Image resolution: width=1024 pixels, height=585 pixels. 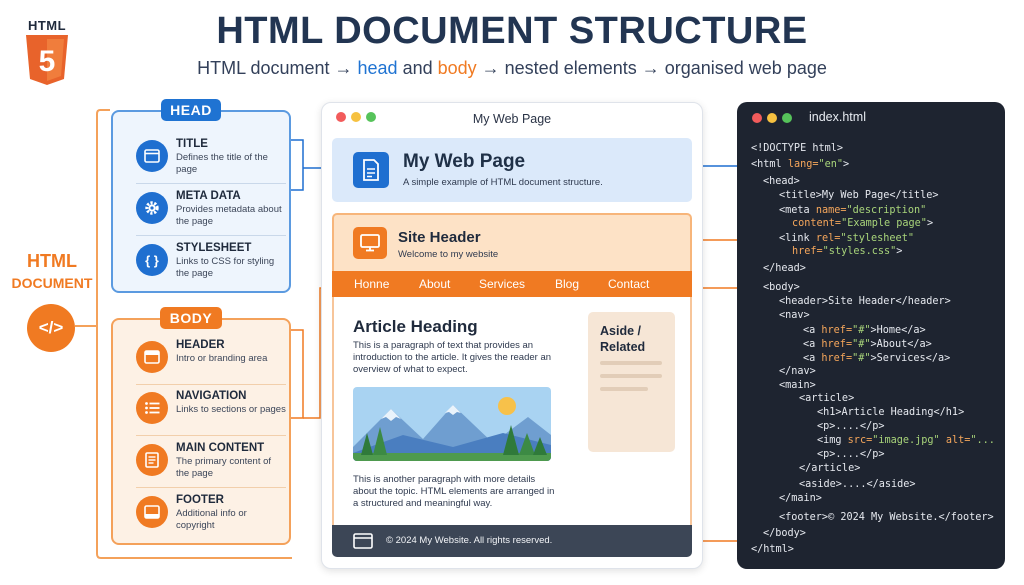 What do you see at coordinates (469, 540) in the screenshot?
I see `footer-text: © 2024 My Website. All rights reserved.` at bounding box center [469, 540].